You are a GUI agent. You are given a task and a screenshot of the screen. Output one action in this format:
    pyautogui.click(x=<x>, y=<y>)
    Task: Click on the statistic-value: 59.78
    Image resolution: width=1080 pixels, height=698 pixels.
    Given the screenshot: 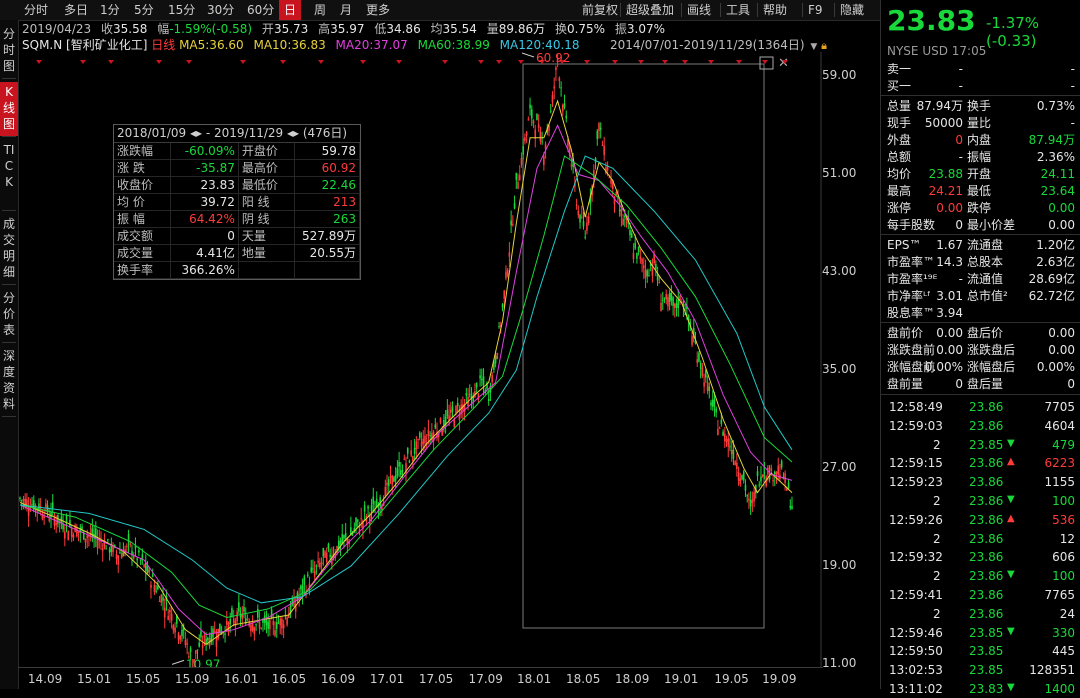 What is the action you would take?
    pyautogui.click(x=327, y=151)
    